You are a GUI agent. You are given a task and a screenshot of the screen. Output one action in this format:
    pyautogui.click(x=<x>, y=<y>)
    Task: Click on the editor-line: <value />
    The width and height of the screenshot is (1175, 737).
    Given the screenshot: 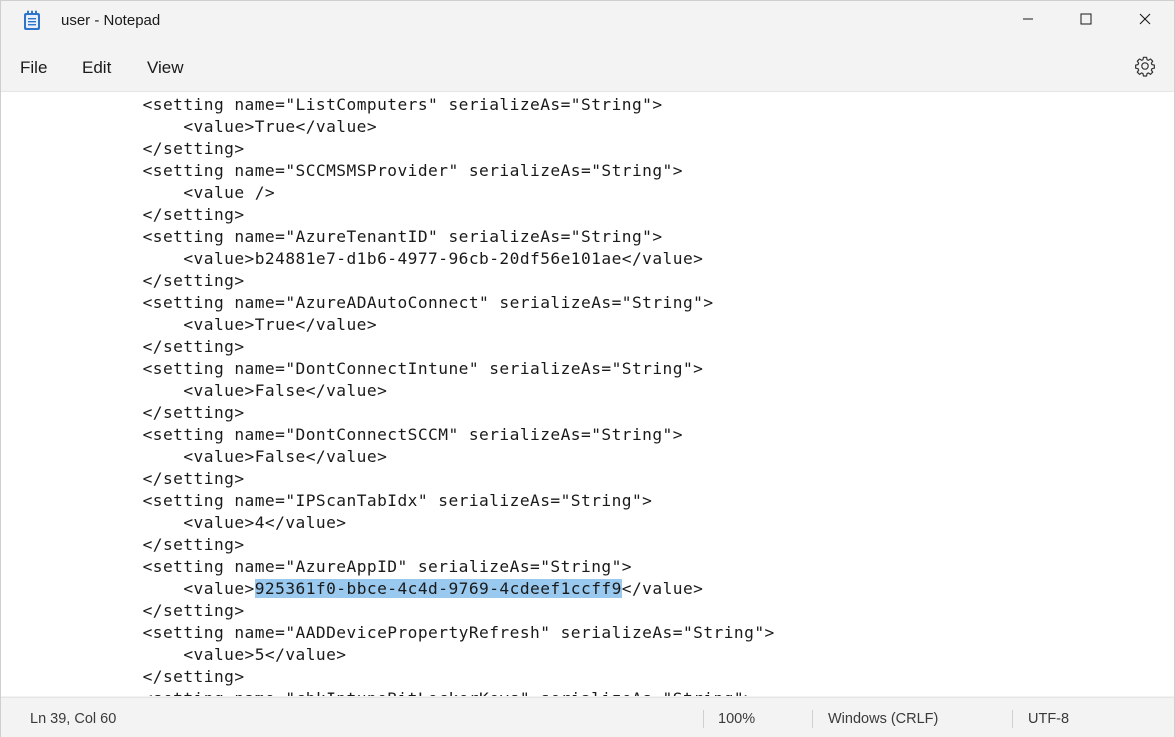 What is the action you would take?
    pyautogui.click(x=168, y=193)
    